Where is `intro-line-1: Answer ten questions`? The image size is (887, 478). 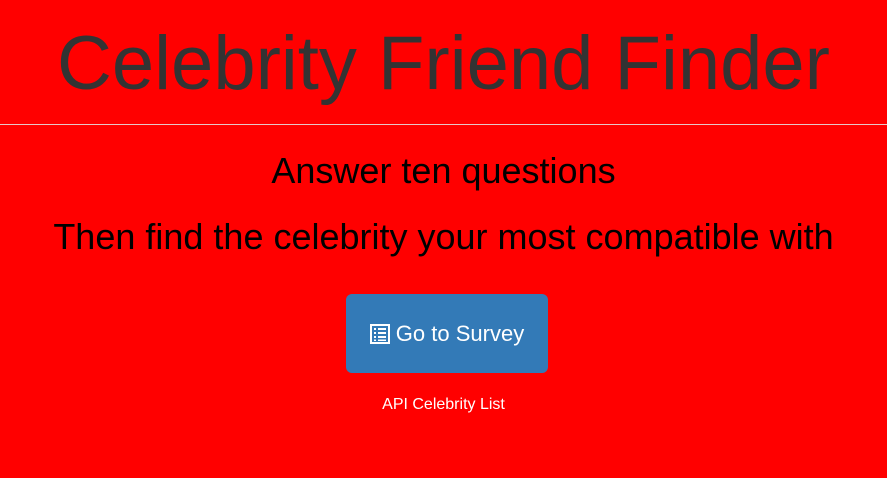 intro-line-1: Answer ten questions is located at coordinates (443, 170).